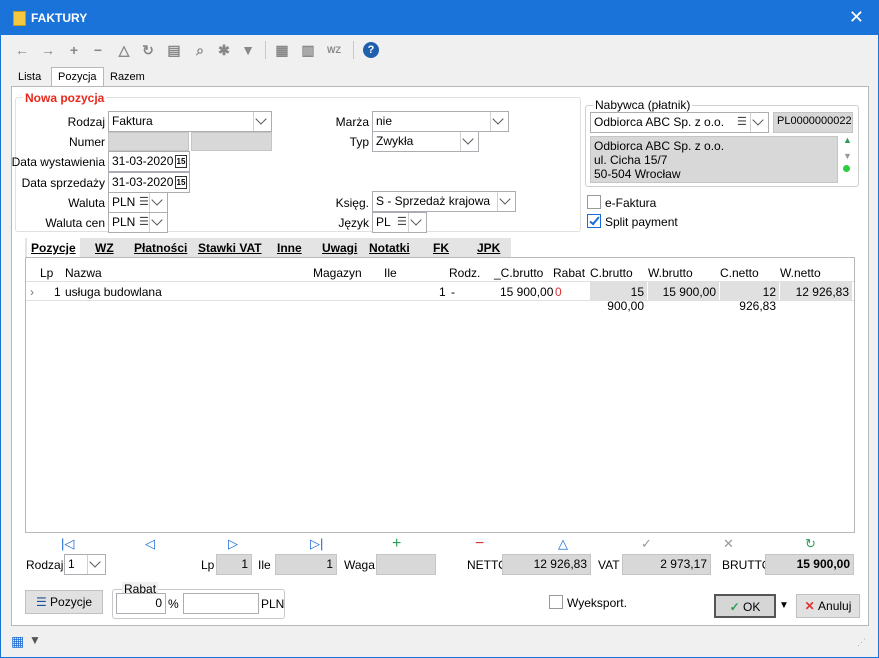  Describe the element at coordinates (334, 50) in the screenshot. I see `wz-icon: WZ` at that location.